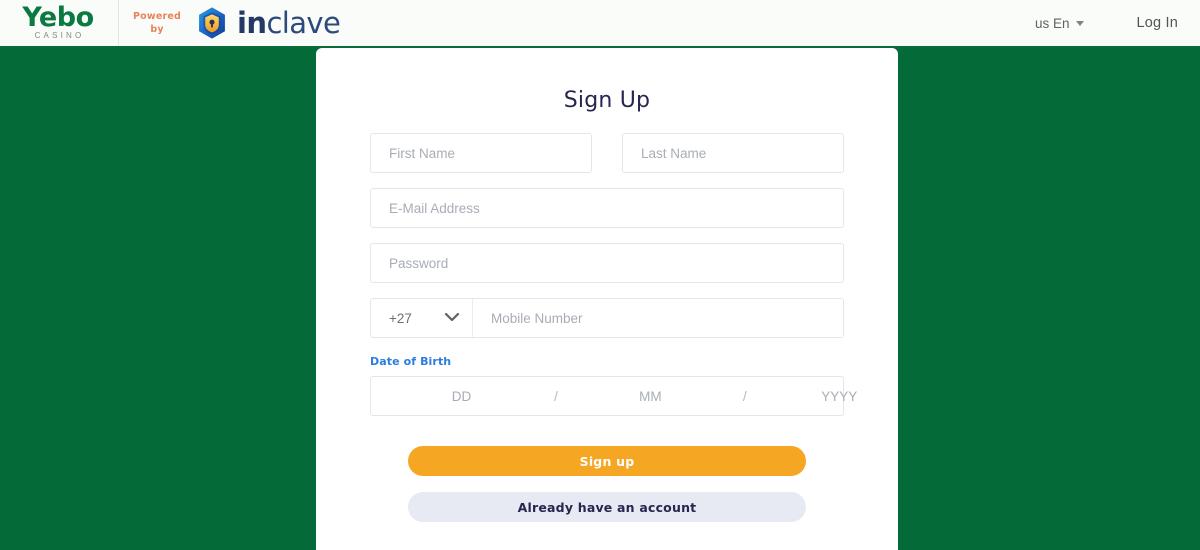  Describe the element at coordinates (212, 23) in the screenshot. I see `shield-lock-hexagon-icon` at that location.